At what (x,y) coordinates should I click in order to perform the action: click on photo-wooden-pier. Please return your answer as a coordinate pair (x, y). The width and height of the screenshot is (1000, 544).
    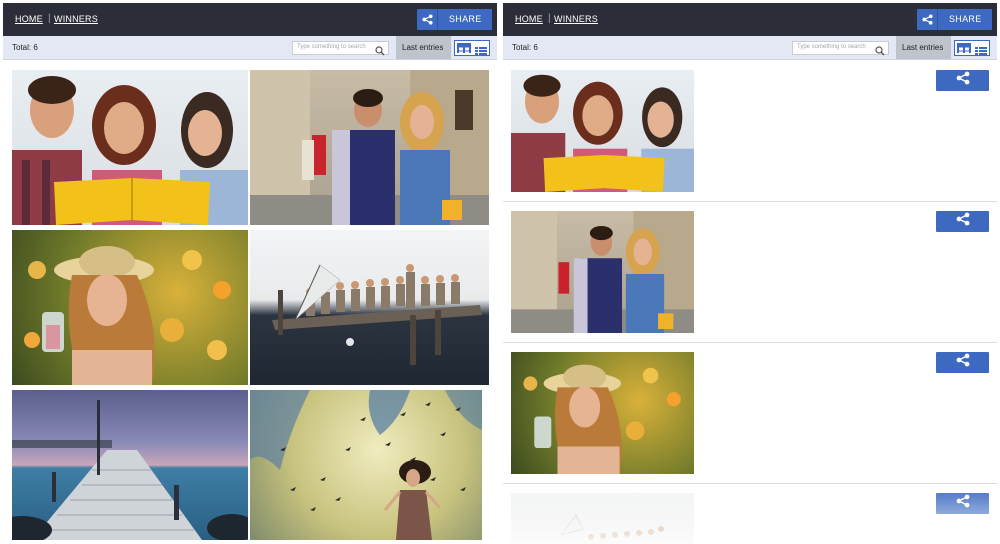
    Looking at the image, I should click on (130, 465).